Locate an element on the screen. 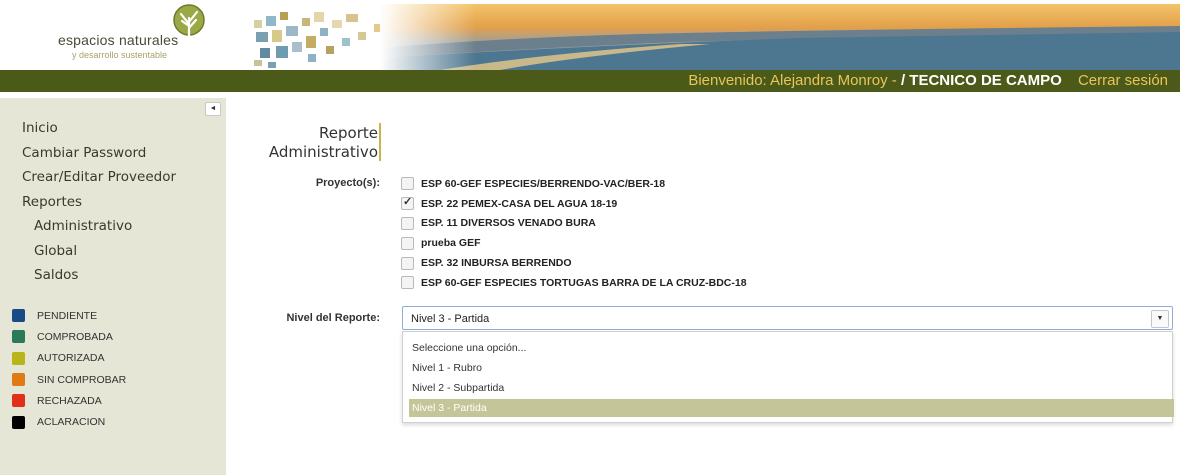 This screenshot has height=475, width=1180. landscape-banner is located at coordinates (780, 37).